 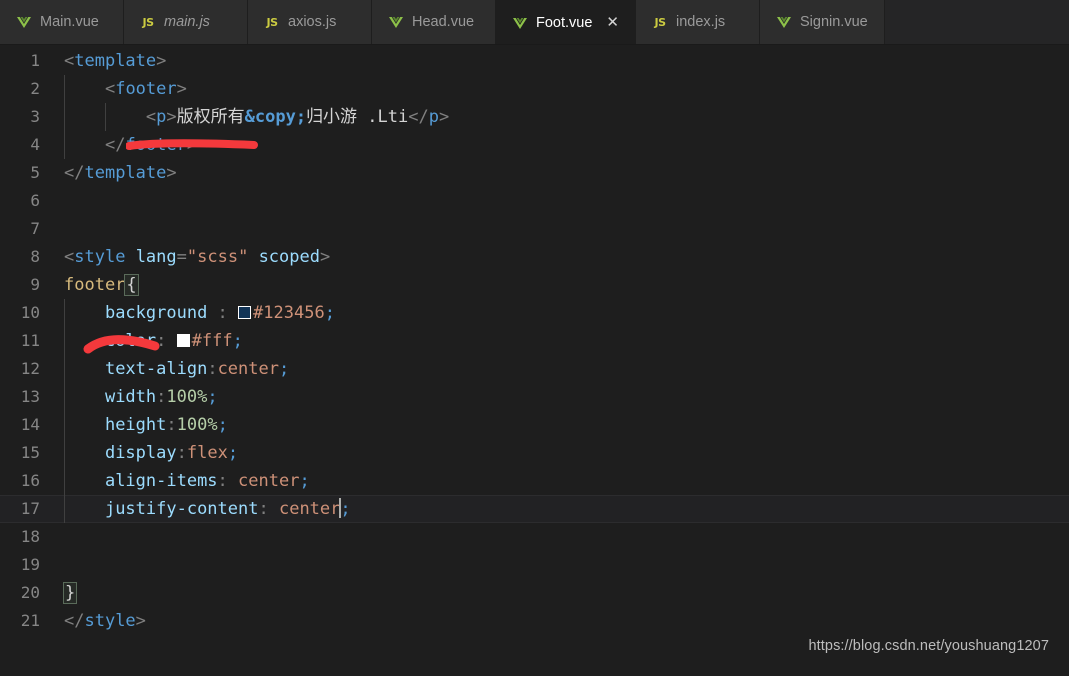 What do you see at coordinates (534, 173) in the screenshot?
I see `code-line: 5 </template>` at bounding box center [534, 173].